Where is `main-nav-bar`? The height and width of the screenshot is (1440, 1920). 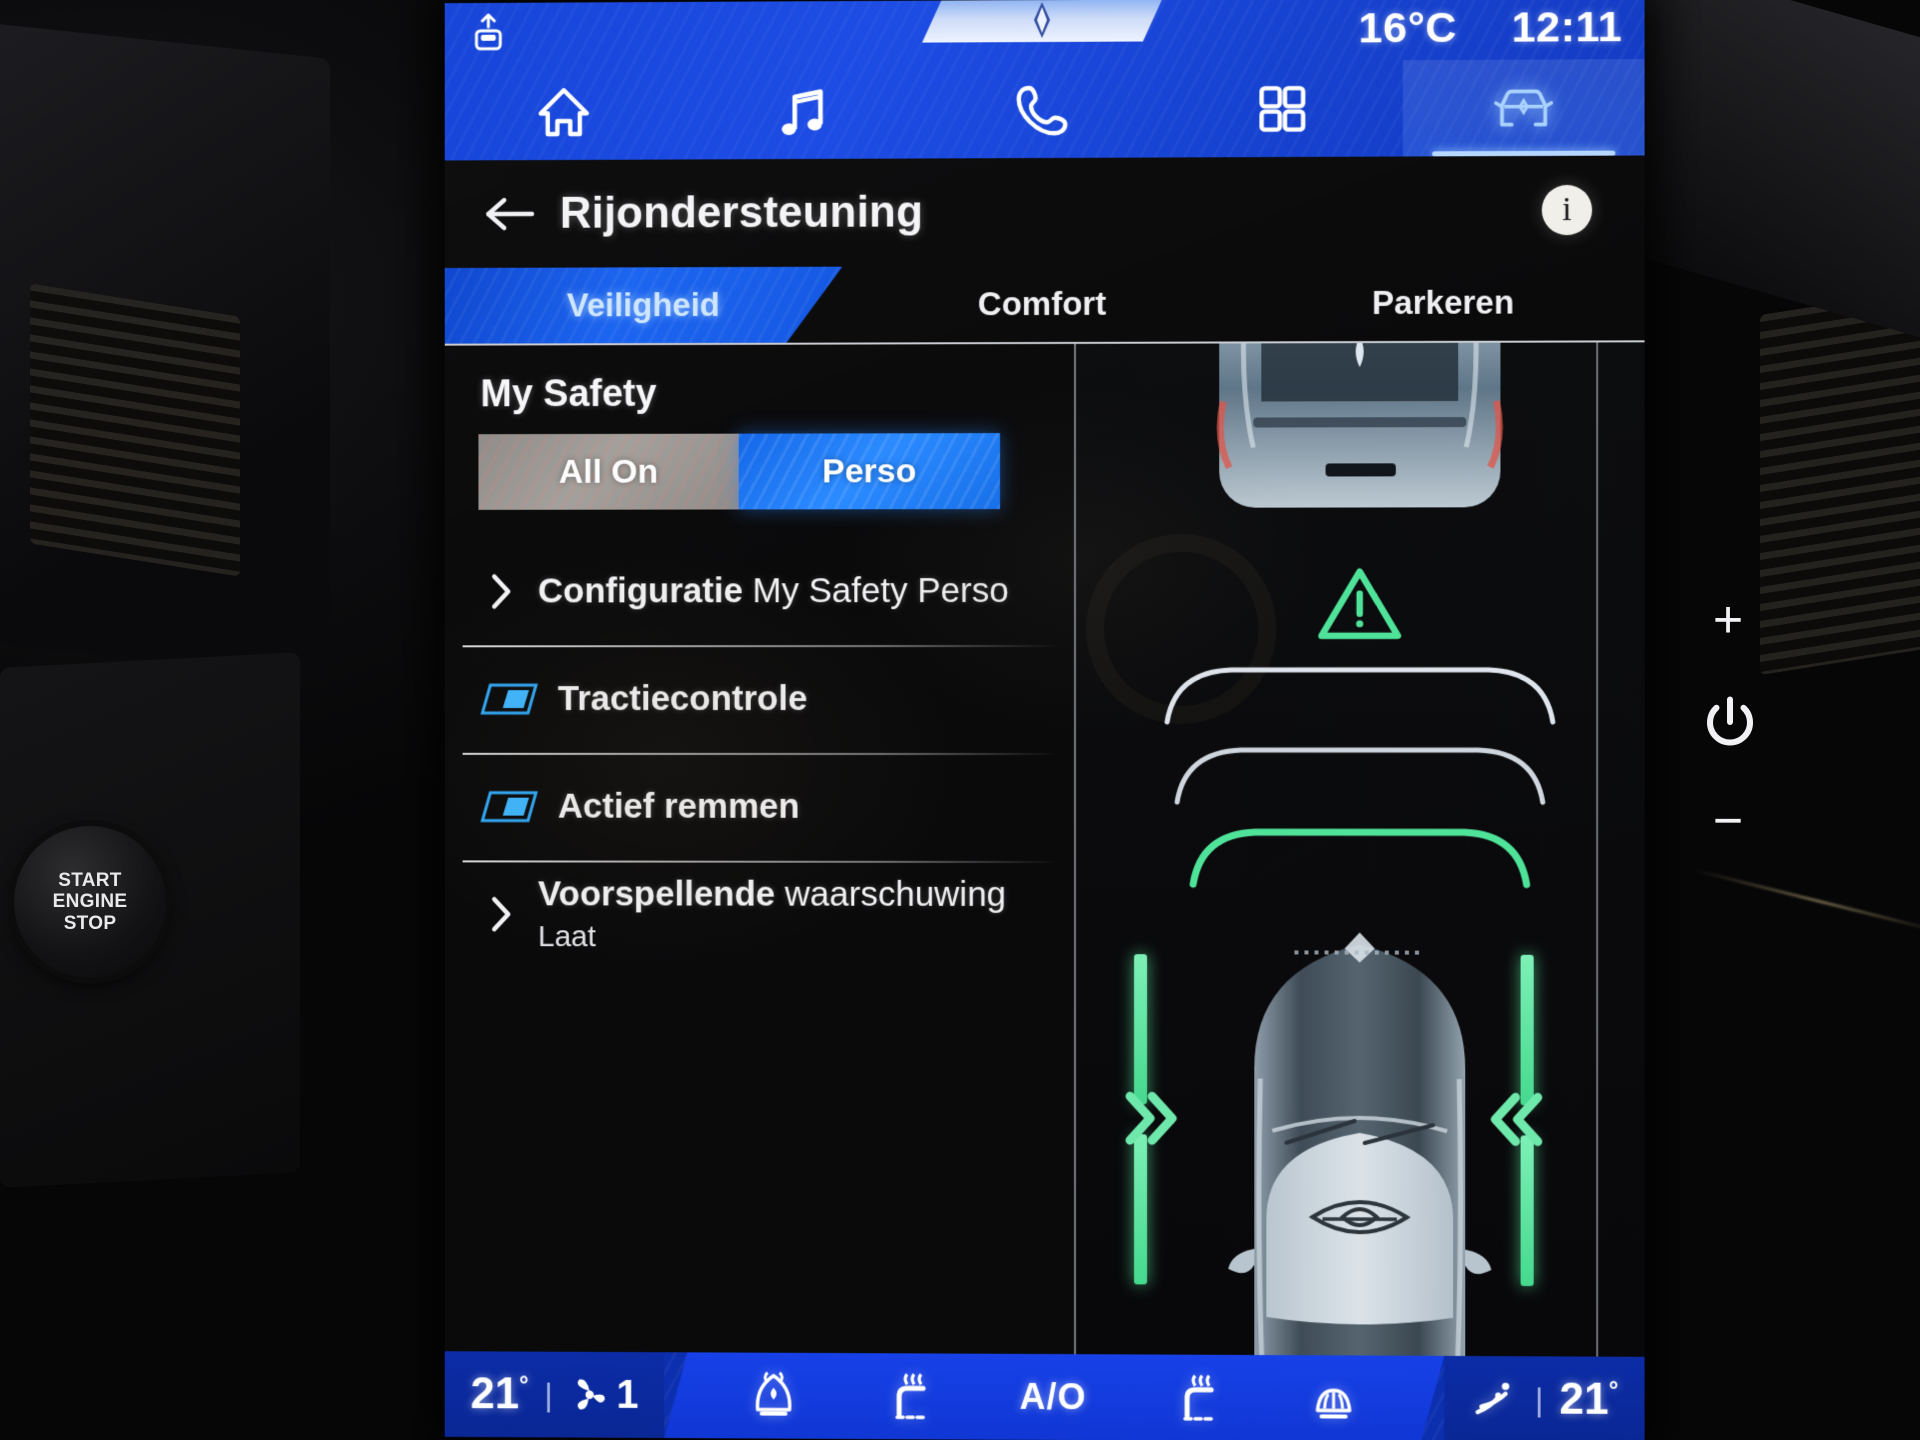 main-nav-bar is located at coordinates (1045, 109).